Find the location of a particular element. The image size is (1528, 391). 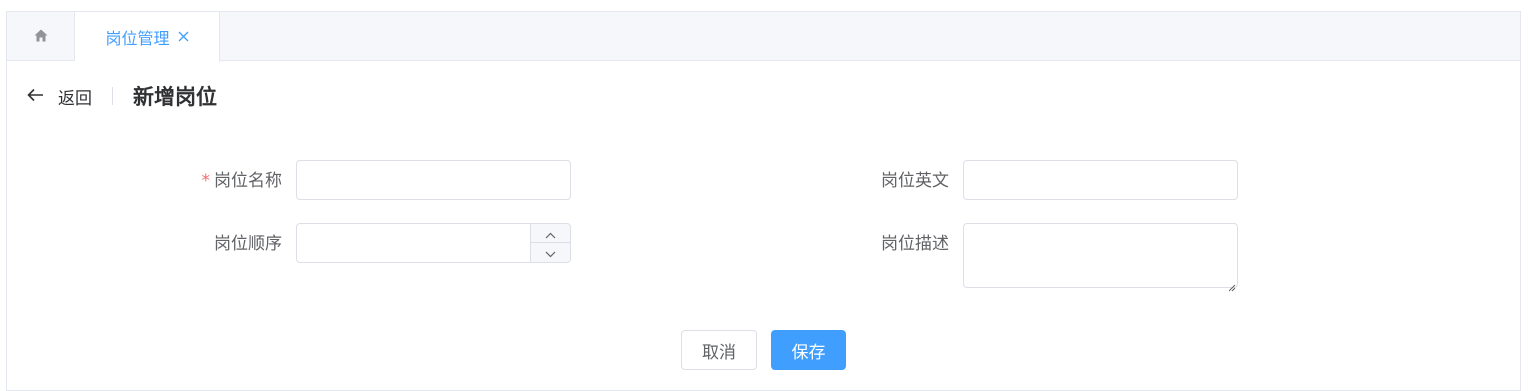

back-label: 返回 is located at coordinates (75, 98).